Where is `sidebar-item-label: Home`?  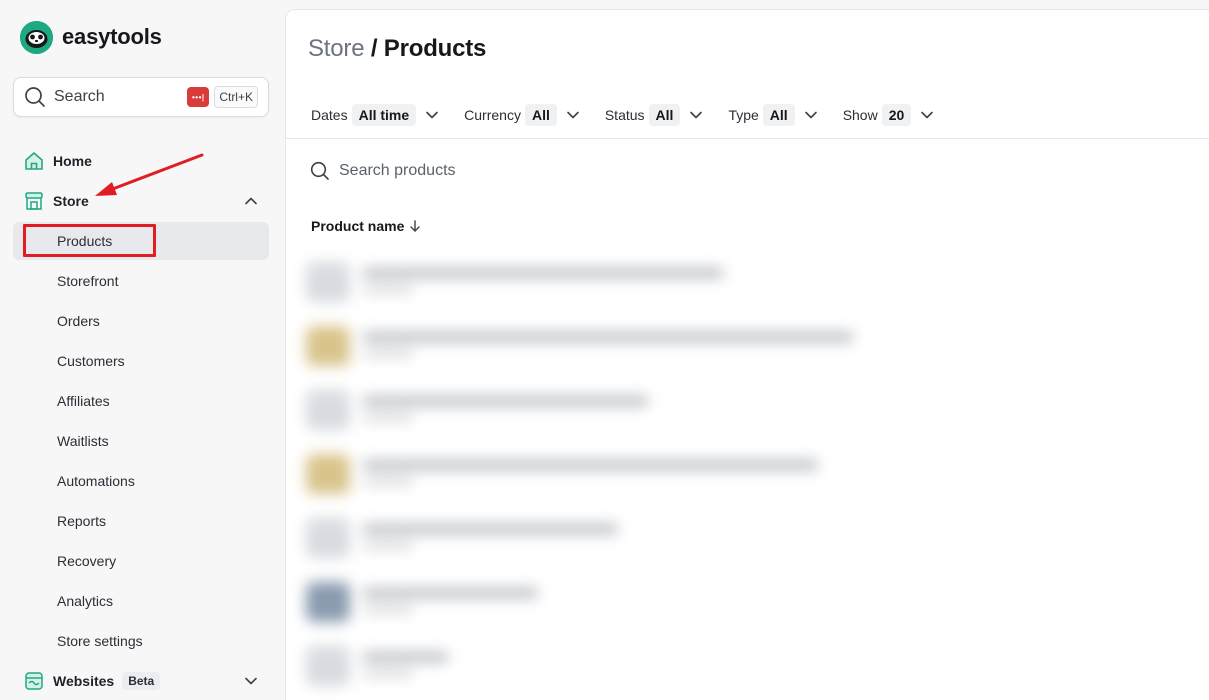
sidebar-item-label: Home is located at coordinates (72, 161).